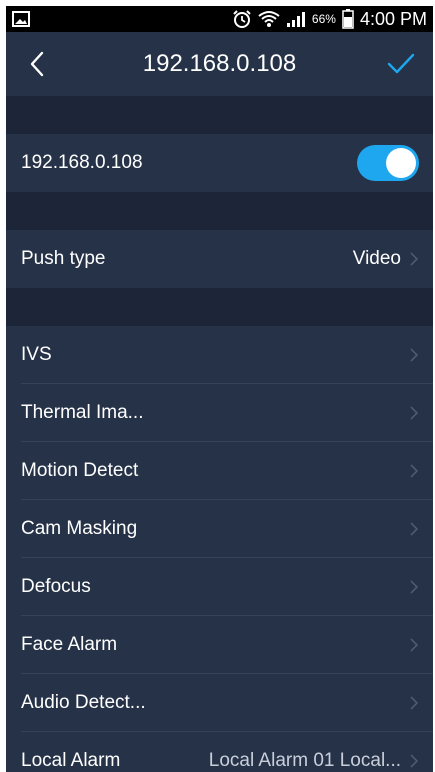  Describe the element at coordinates (348, 19) in the screenshot. I see `battery-icon` at that location.